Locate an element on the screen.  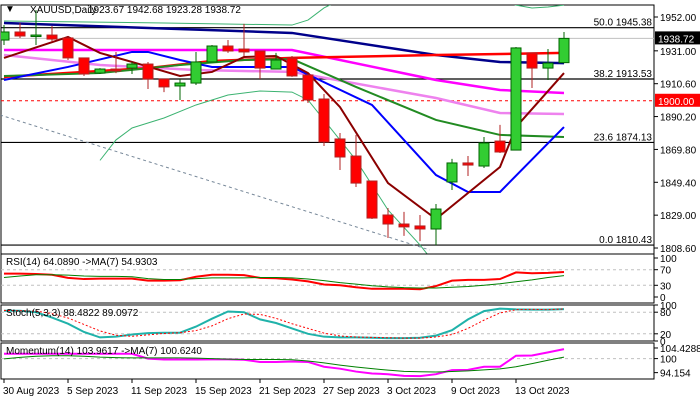
momentum-tick-label: 104.4288 is located at coordinates (680, 349).